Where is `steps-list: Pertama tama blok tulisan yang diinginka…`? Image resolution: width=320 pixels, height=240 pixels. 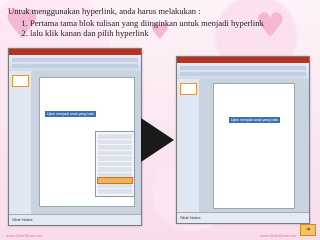 steps-list: Pertama tama blok tulisan yang diinginka… is located at coordinates (158, 28).